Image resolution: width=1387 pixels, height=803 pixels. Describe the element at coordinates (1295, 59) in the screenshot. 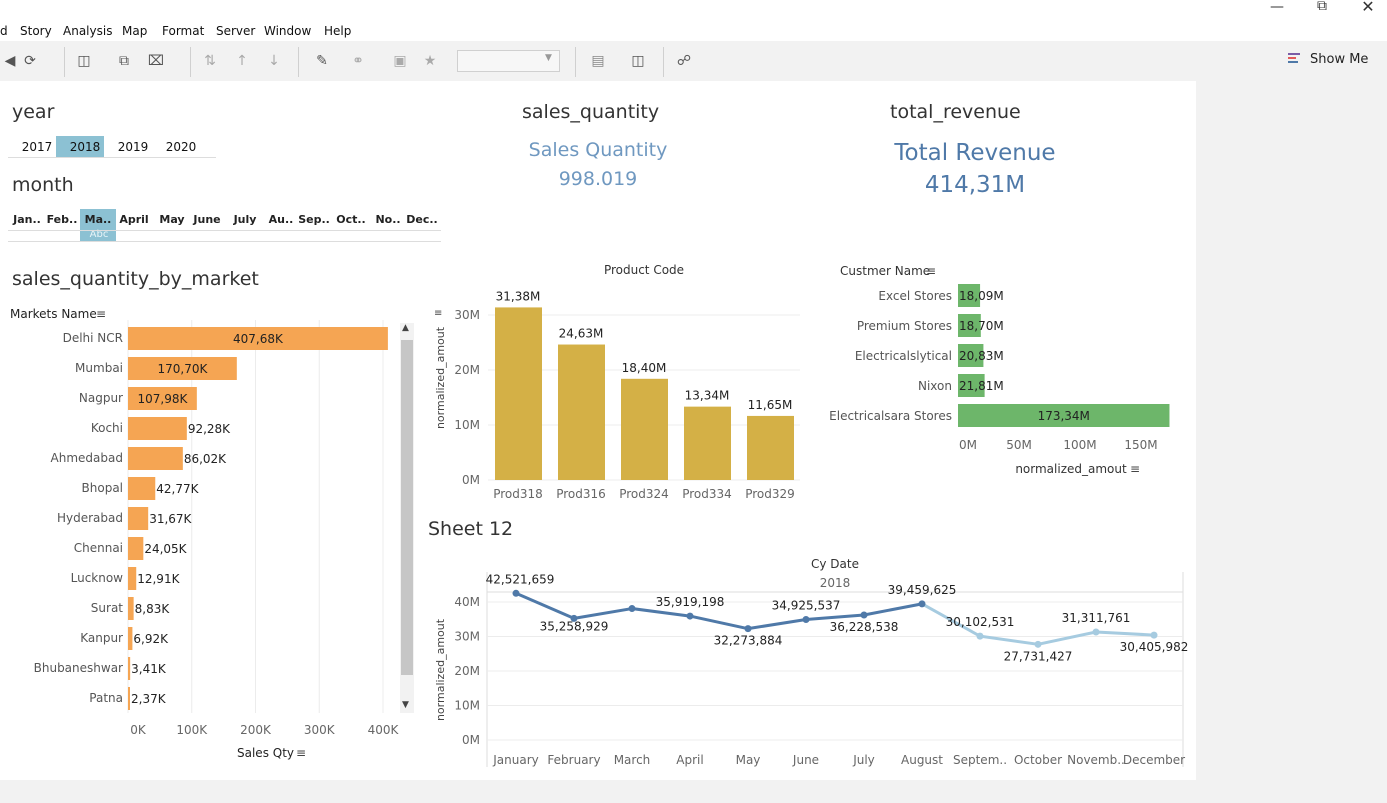

I see `show-me-icon` at that location.